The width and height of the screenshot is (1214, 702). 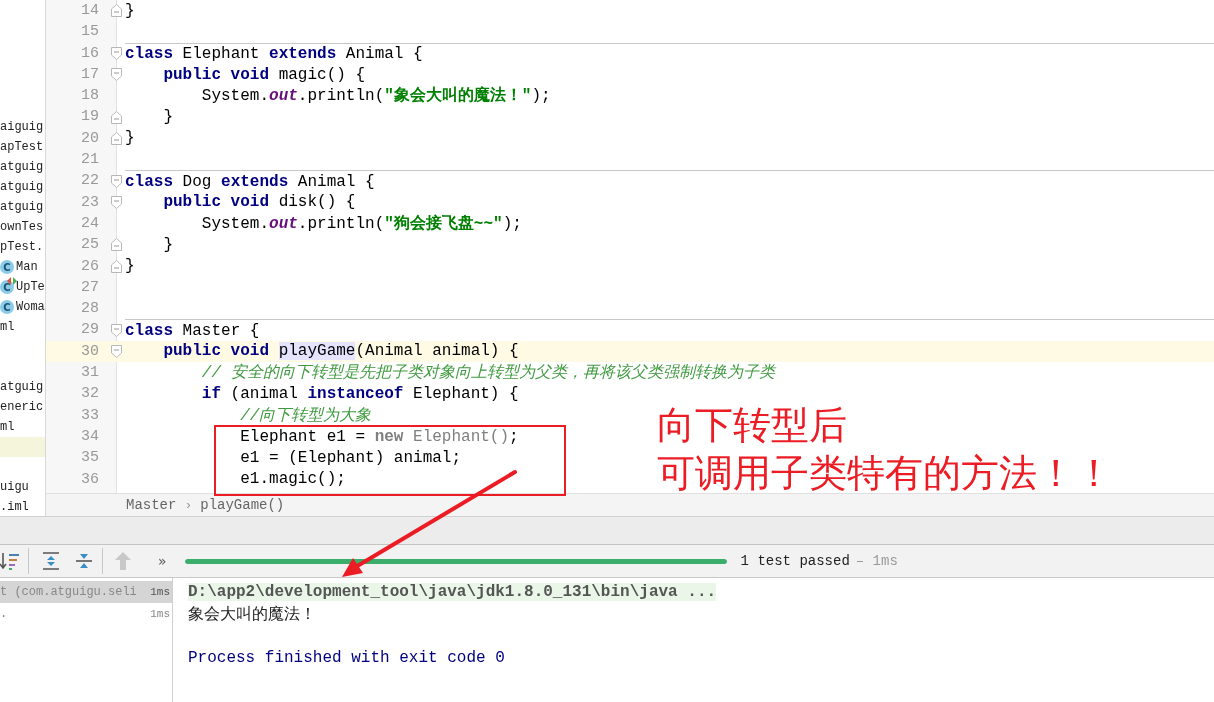 I want to click on line-number: 23, so click(x=89, y=202).